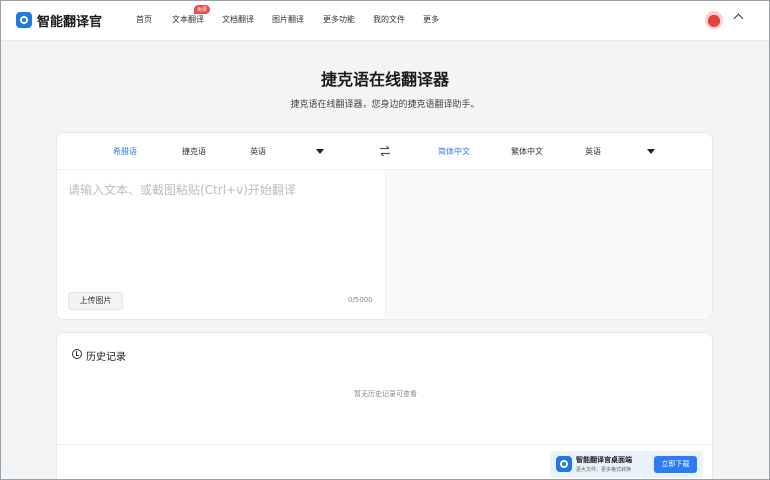 The image size is (770, 480). I want to click on target-lang-english: 英语, so click(593, 151).